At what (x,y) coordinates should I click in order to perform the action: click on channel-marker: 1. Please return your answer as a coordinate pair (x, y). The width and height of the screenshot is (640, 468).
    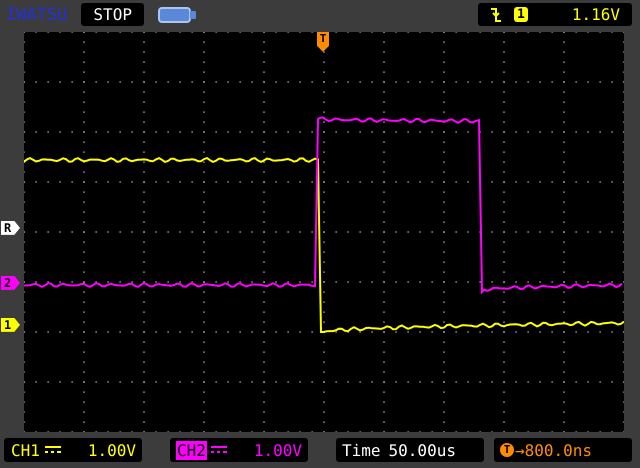
    Looking at the image, I should click on (10, 325).